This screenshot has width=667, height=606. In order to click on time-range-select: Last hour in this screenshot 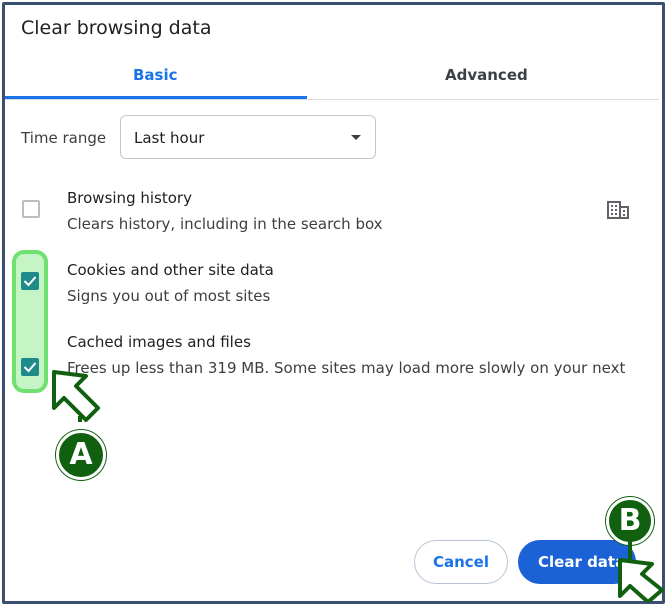, I will do `click(248, 137)`.